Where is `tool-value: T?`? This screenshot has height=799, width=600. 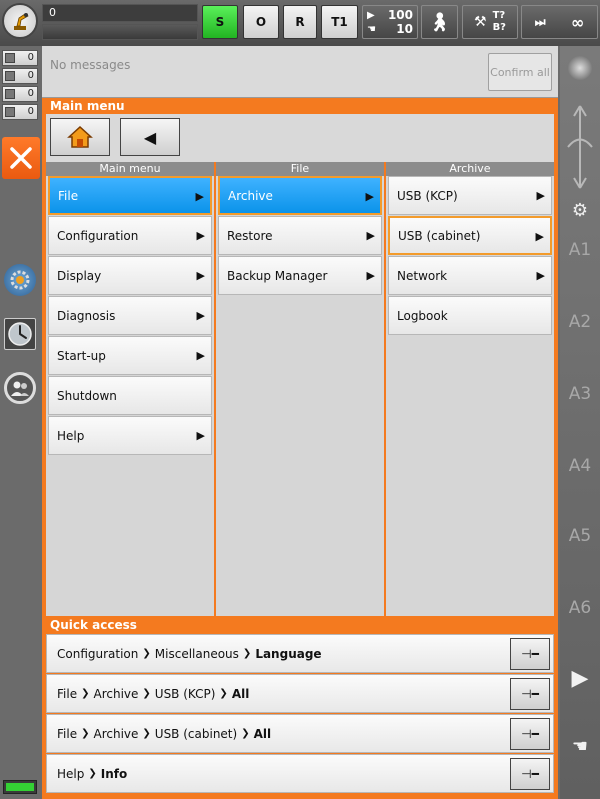
tool-value: T? is located at coordinates (499, 15).